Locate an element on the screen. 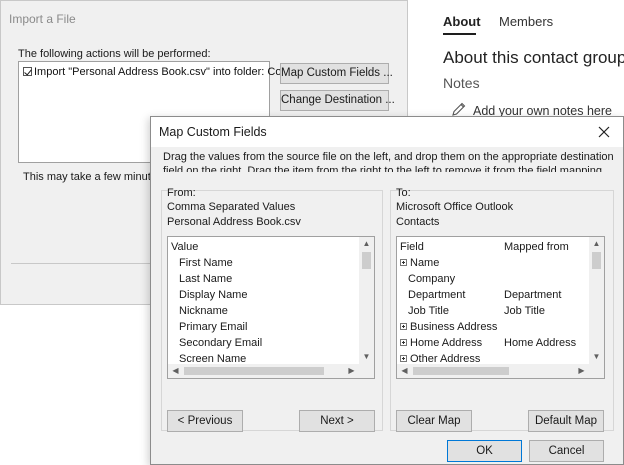  contact-group-heading: About this contact group is located at coordinates (533, 57).